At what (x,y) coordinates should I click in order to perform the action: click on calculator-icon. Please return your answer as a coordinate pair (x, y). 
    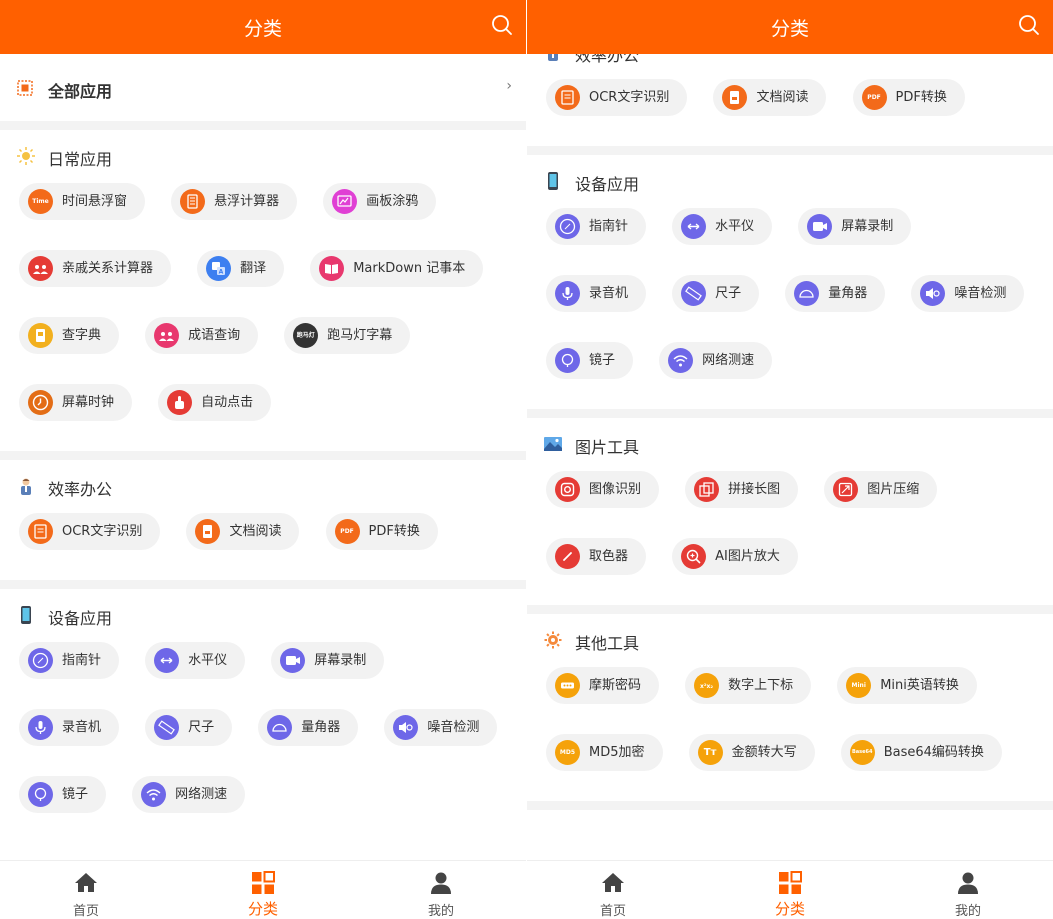
    Looking at the image, I should click on (193, 201).